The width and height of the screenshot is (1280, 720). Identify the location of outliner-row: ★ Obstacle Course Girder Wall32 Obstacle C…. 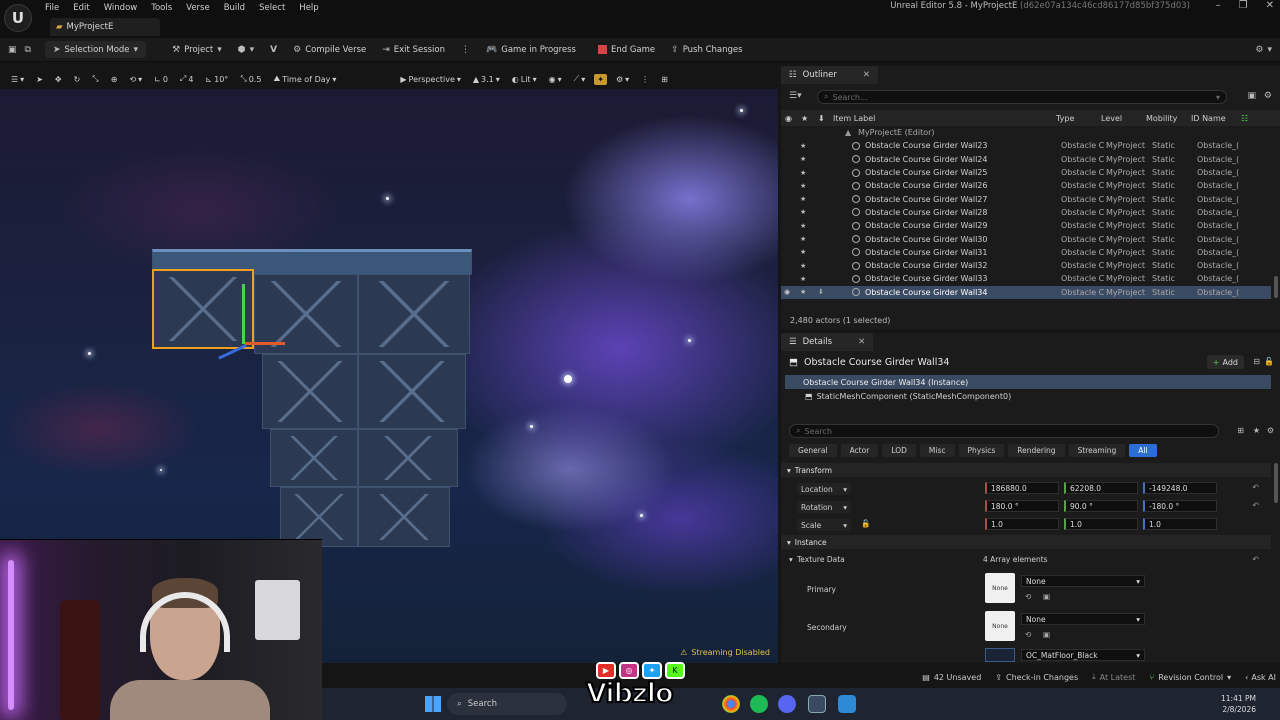
(1026, 265).